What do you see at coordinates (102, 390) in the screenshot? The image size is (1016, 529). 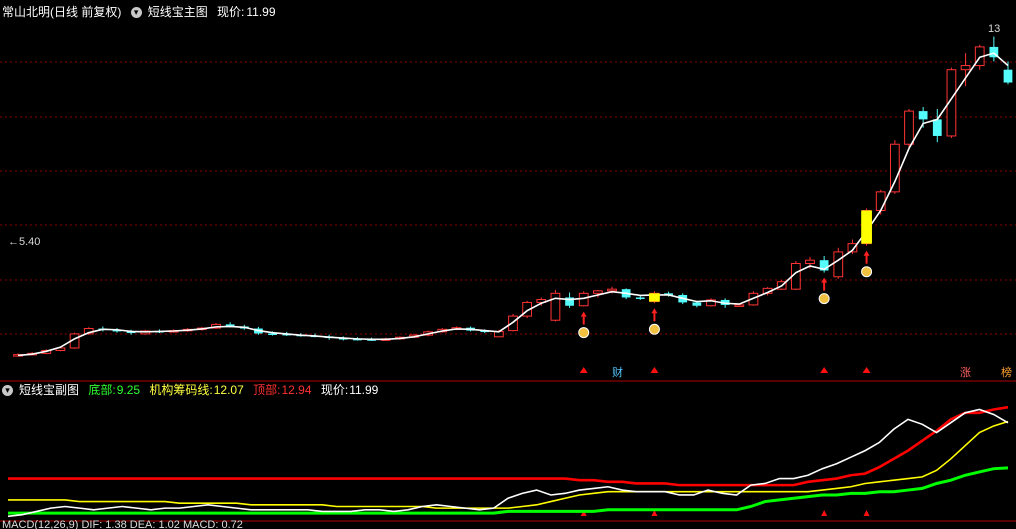 I see `bottom-label: 底部:` at bounding box center [102, 390].